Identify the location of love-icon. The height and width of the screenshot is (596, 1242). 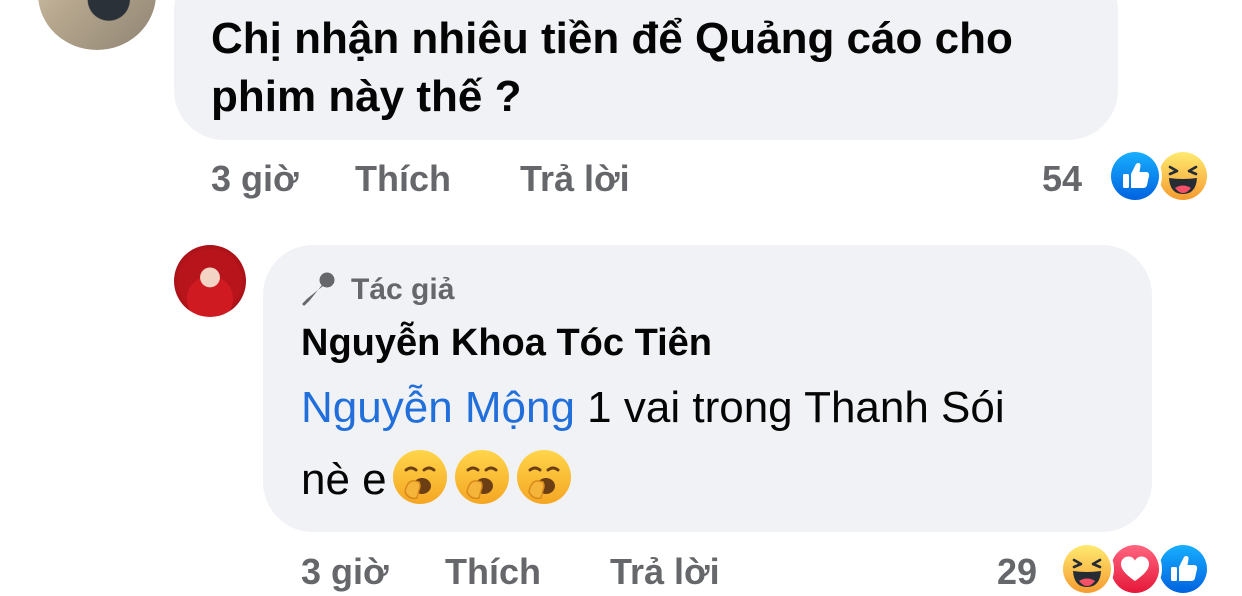
(1135, 569).